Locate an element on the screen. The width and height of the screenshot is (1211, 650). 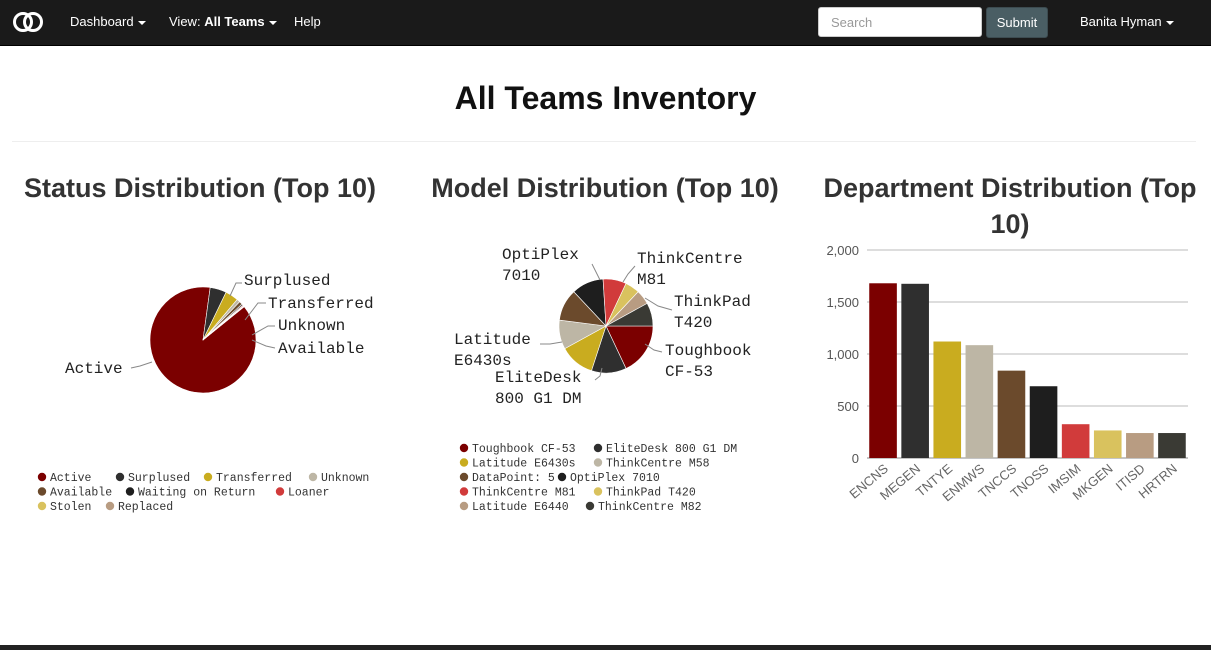
status-label-transferred: Transferred is located at coordinates (321, 304).